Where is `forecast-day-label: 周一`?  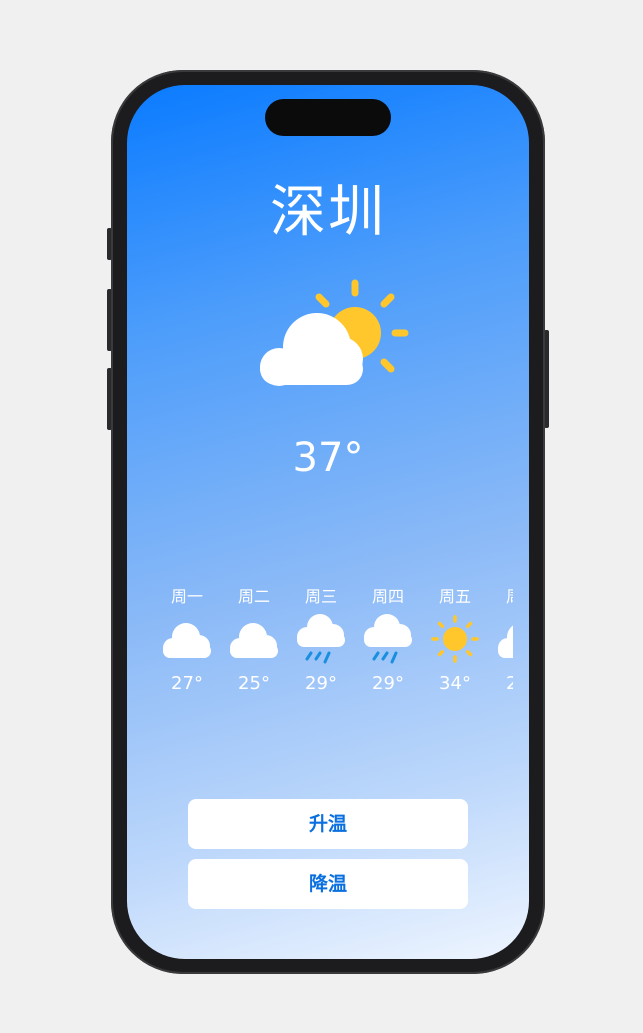
forecast-day-label: 周一 is located at coordinates (186, 596).